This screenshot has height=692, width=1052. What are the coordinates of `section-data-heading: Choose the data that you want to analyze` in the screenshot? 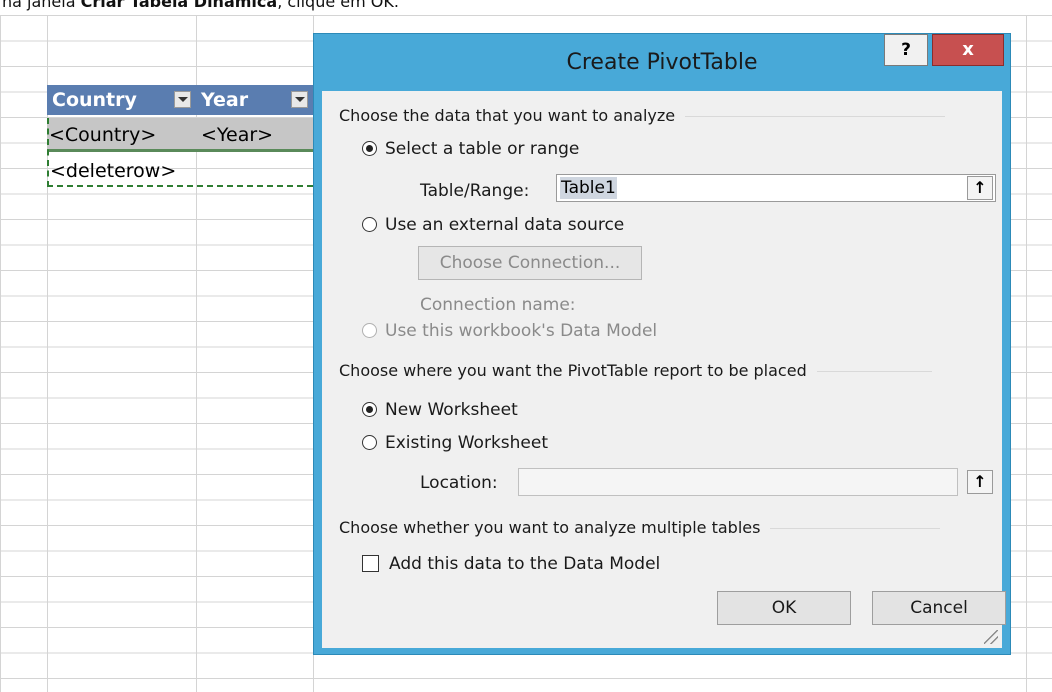 It's located at (642, 115).